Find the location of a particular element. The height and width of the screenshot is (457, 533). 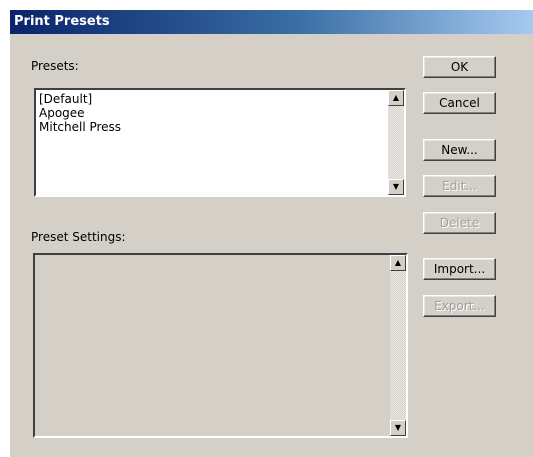

scroll-down-arrow-icon: ▼ is located at coordinates (396, 187).